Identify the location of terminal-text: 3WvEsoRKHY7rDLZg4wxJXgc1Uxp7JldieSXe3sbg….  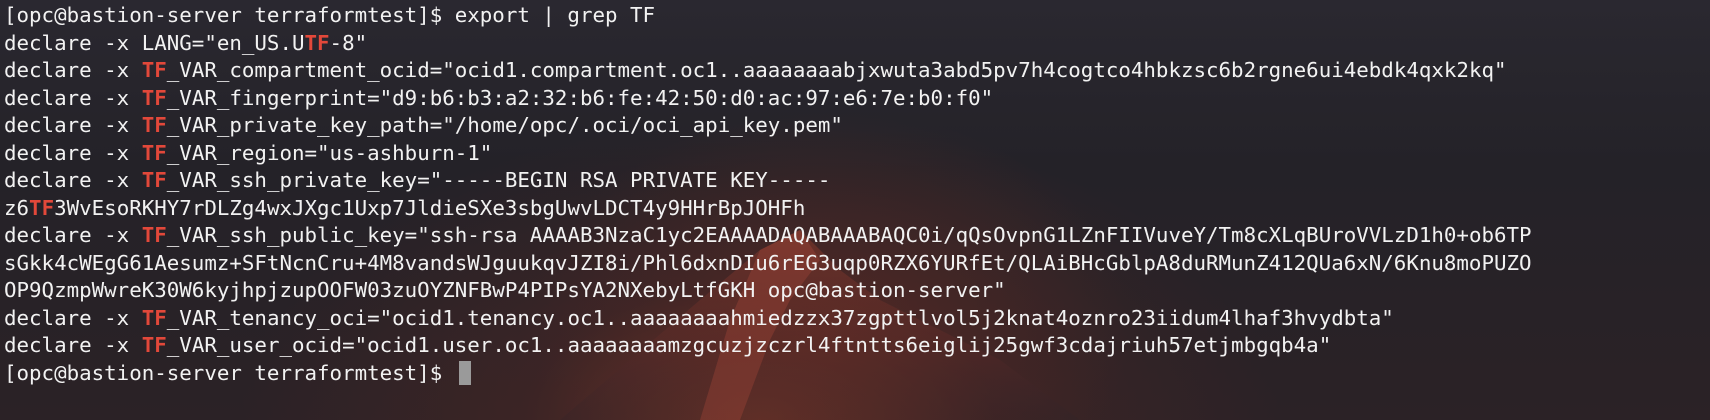
(430, 207).